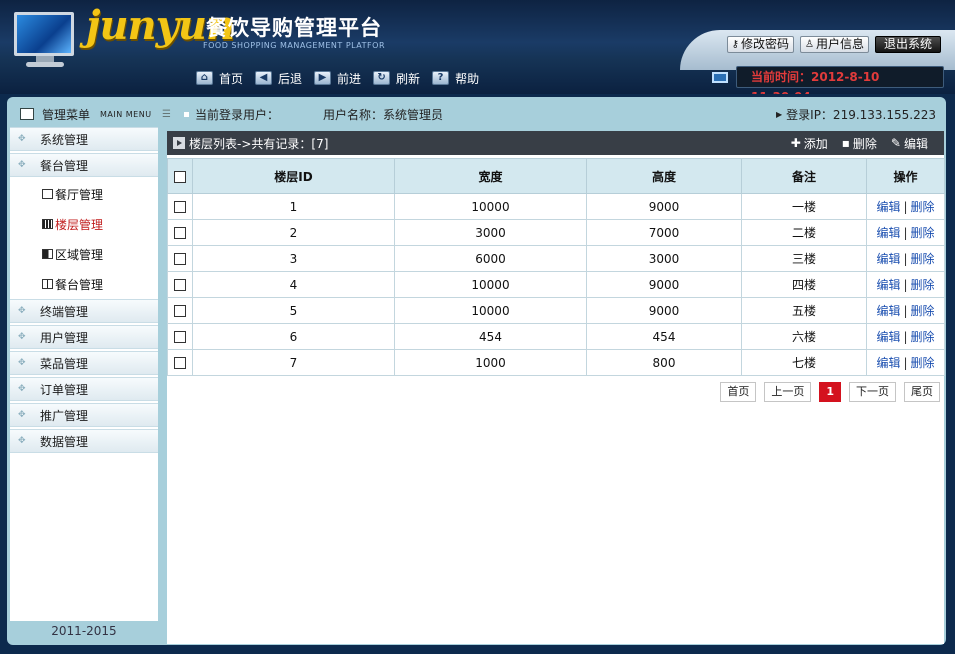  I want to click on cell-note: 五楼, so click(804, 310).